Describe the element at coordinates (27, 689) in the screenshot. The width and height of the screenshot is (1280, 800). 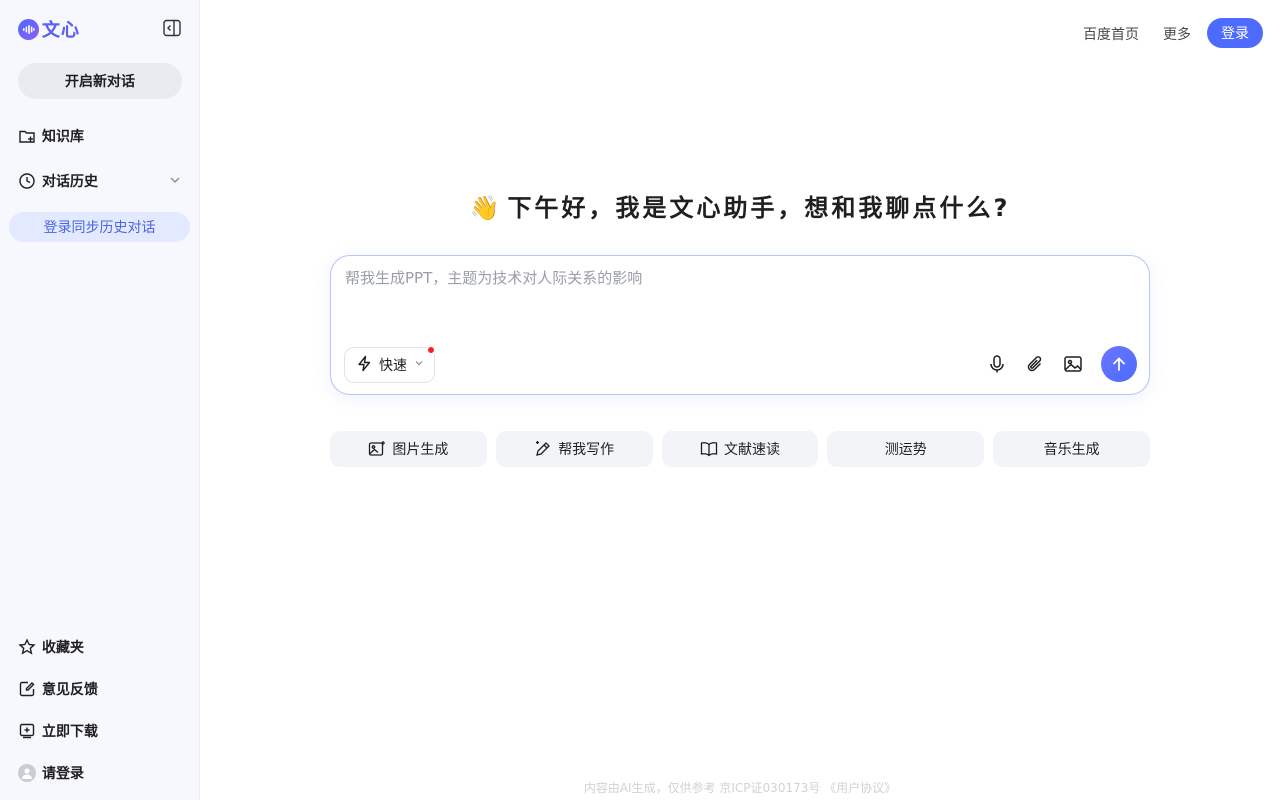
I see `feedback-edit-icon` at that location.